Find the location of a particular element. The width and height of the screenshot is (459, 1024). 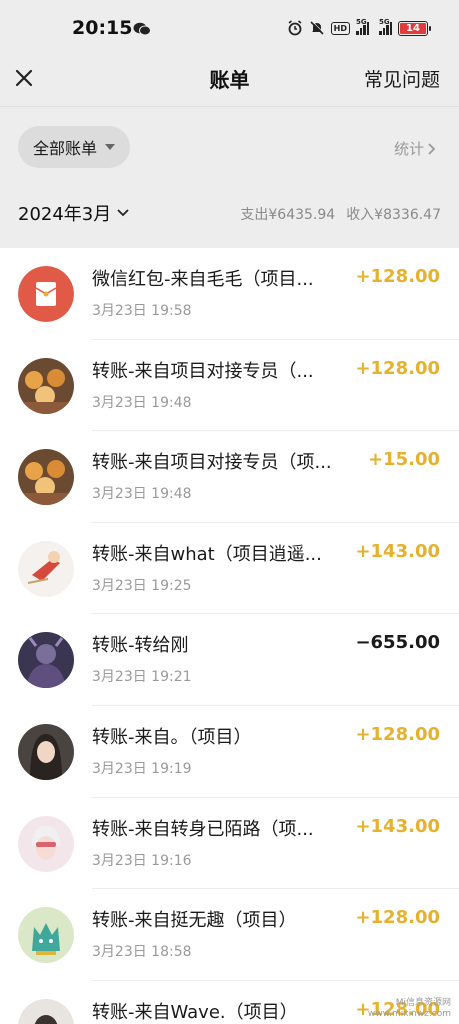

watermark-line1: Mi信息资源网 is located at coordinates (423, 1003).